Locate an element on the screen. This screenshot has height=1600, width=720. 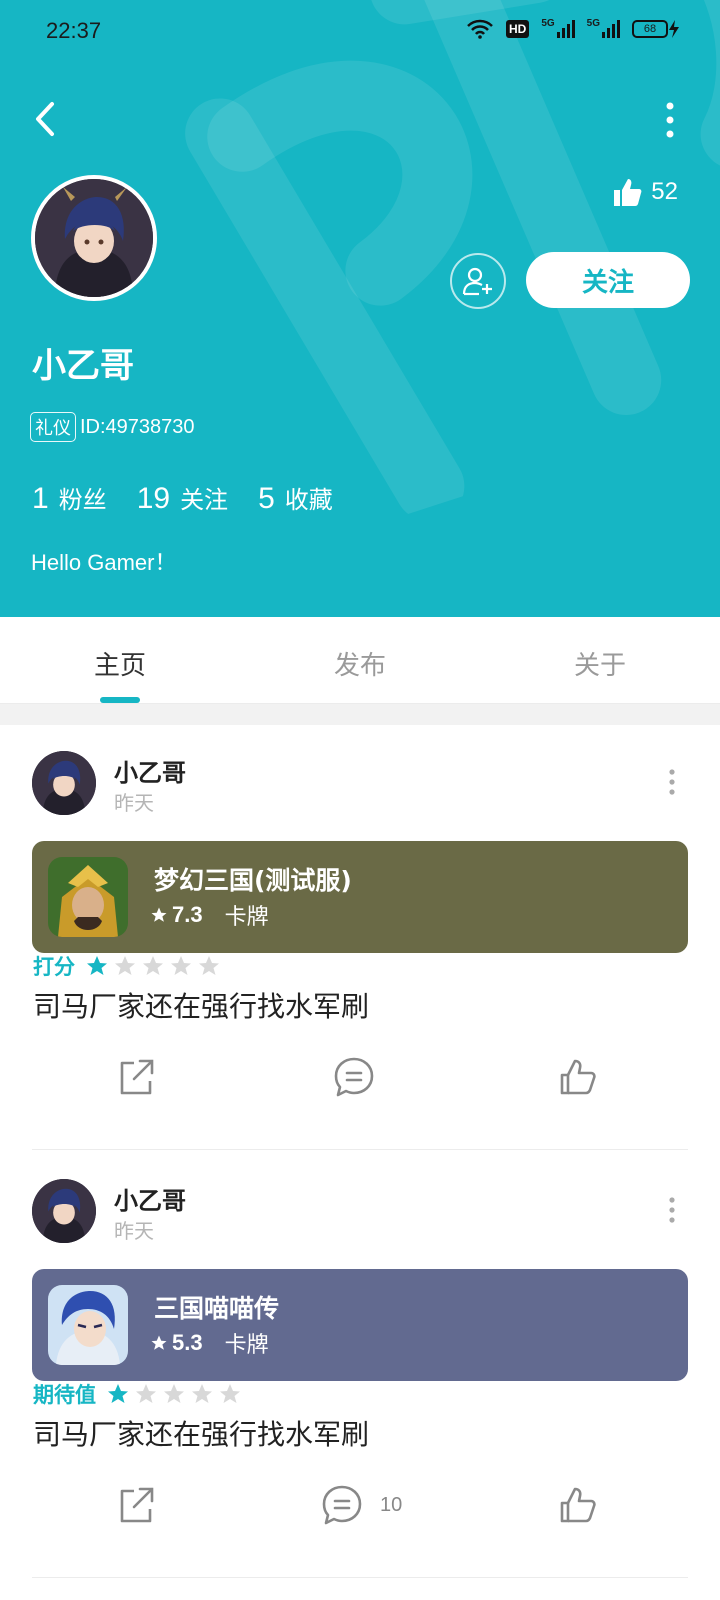
post-actions: 10 is located at coordinates (360, 1513).